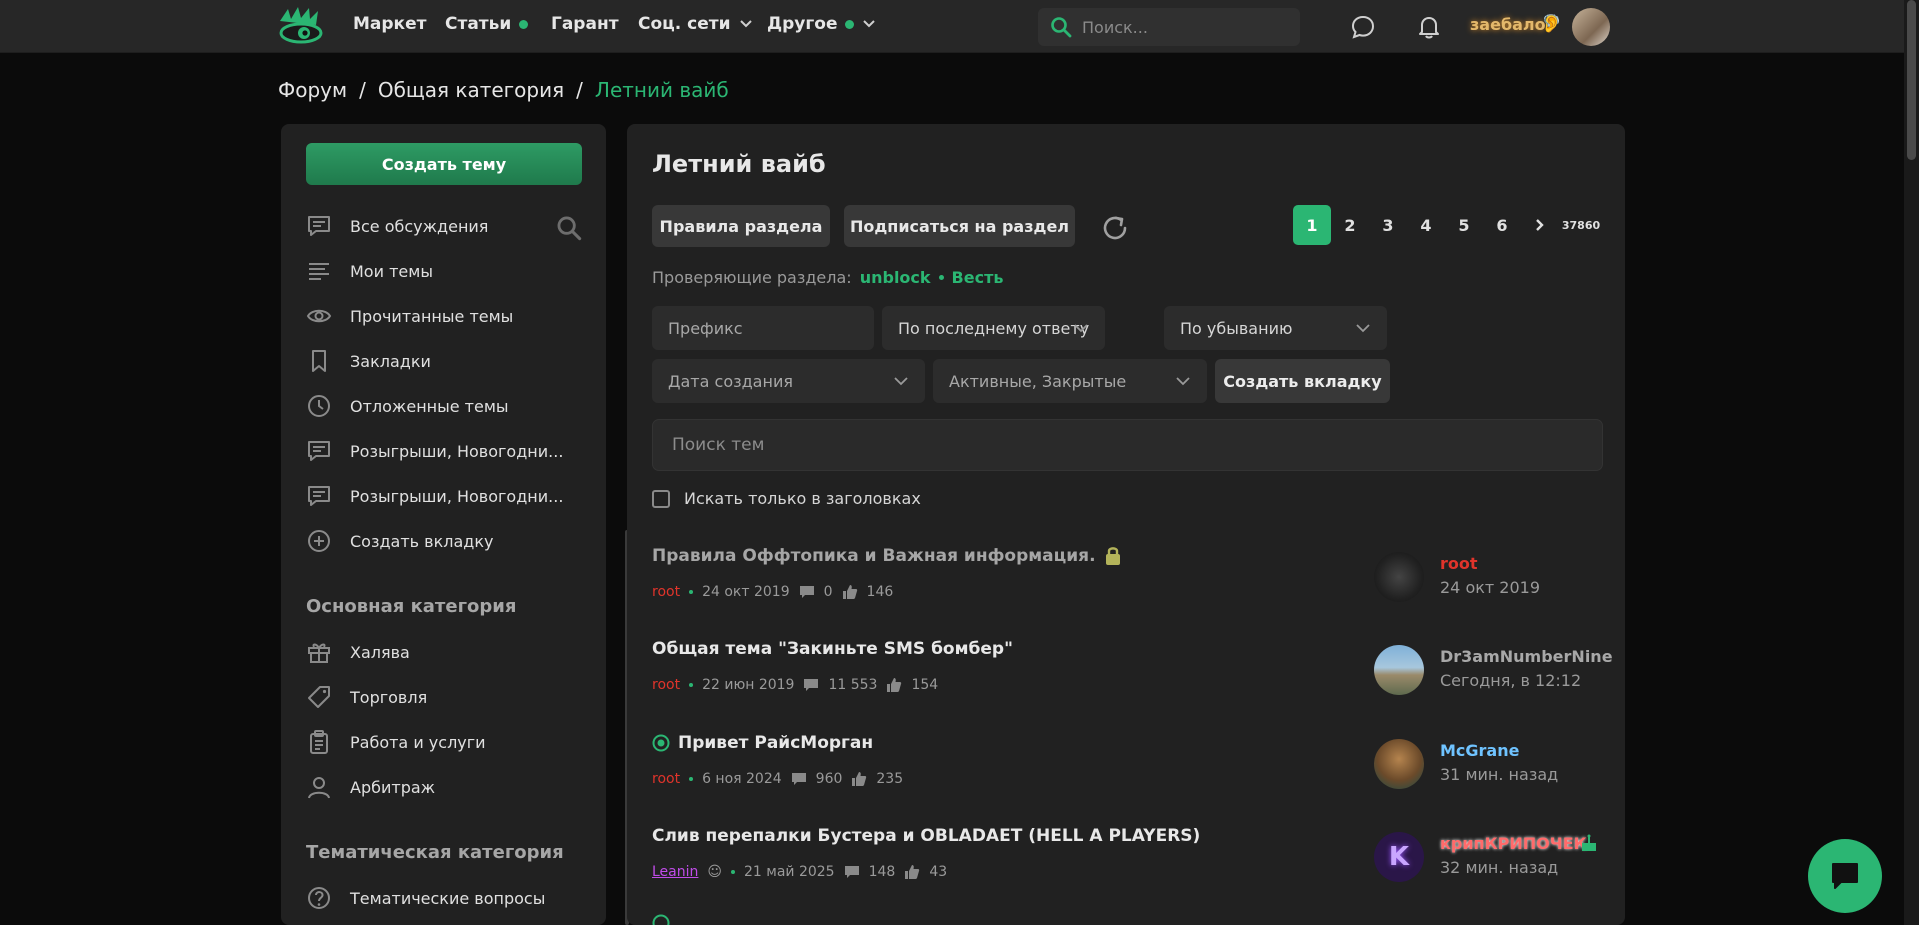 Image resolution: width=1919 pixels, height=925 pixels. Describe the element at coordinates (993, 328) in the screenshot. I see `sort-by-select: По последнему ответу` at that location.